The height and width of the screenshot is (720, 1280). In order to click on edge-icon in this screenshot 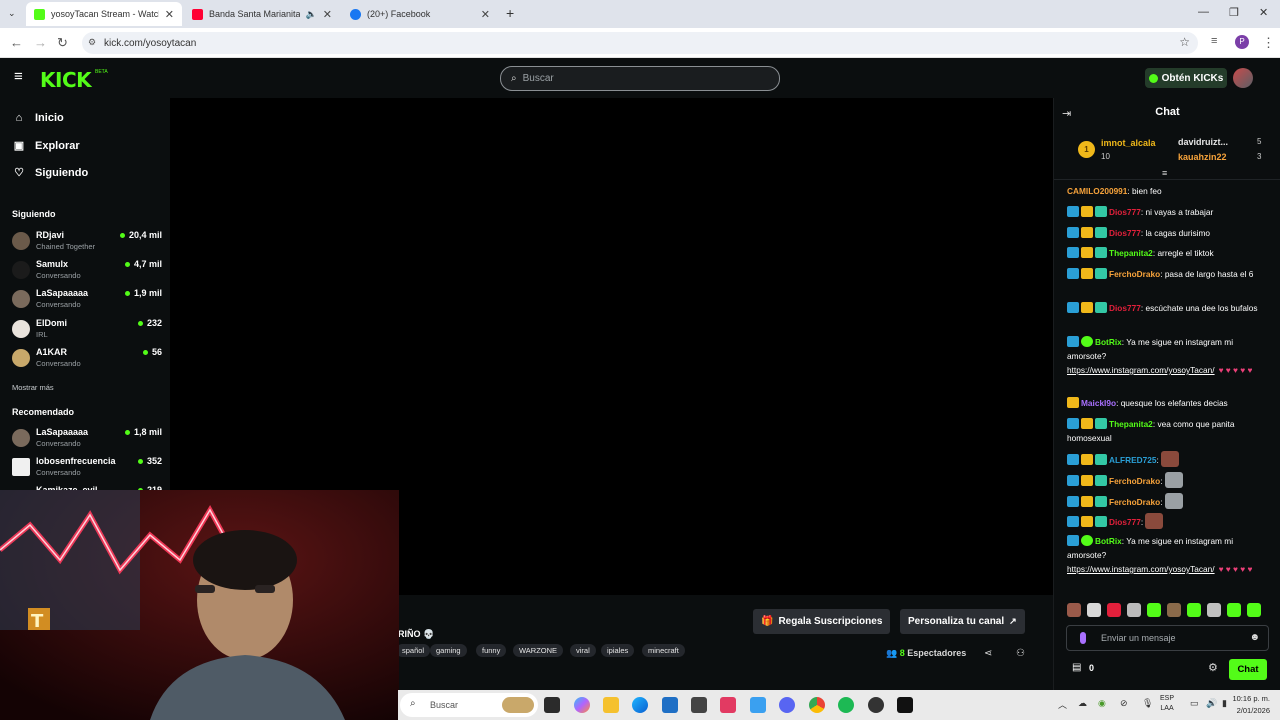, I will do `click(640, 705)`.